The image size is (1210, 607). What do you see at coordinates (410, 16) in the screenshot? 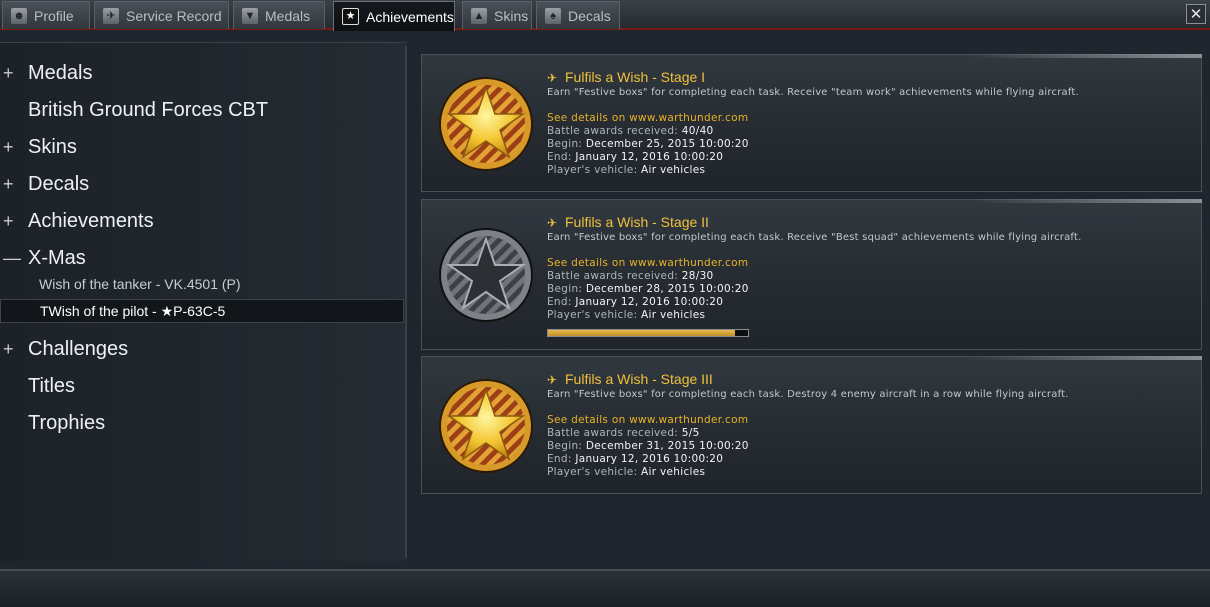
I see `tab-label: Achievements` at bounding box center [410, 16].